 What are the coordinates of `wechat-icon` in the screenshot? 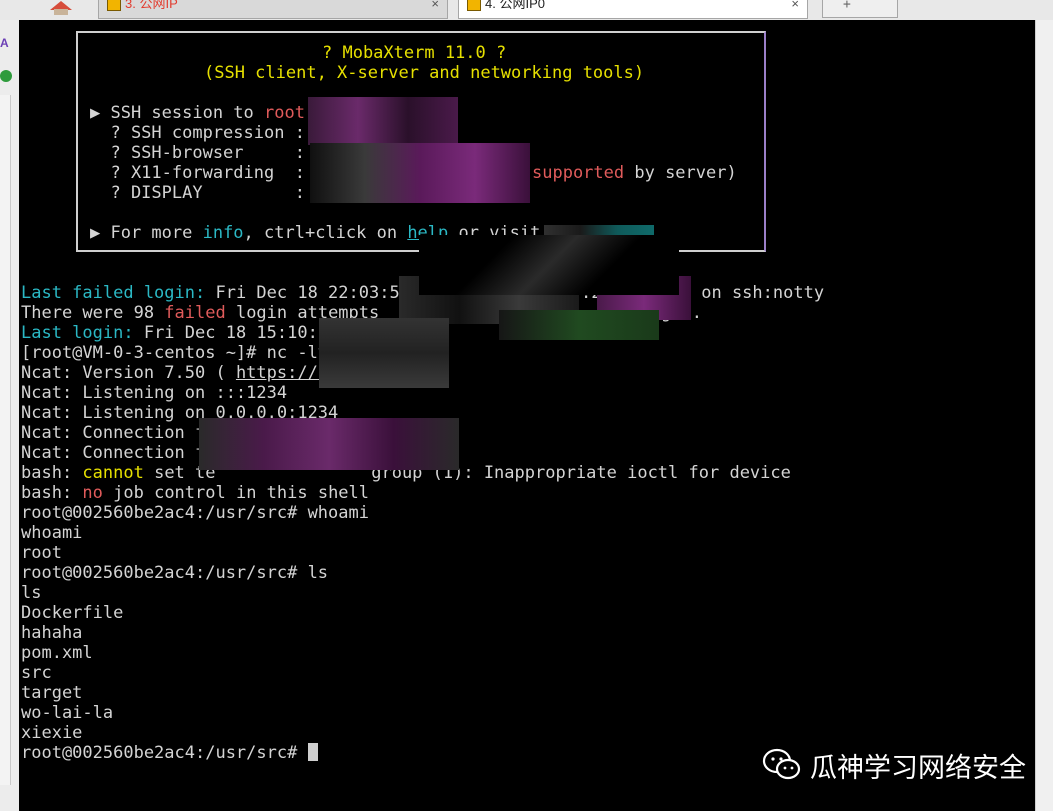 It's located at (782, 765).